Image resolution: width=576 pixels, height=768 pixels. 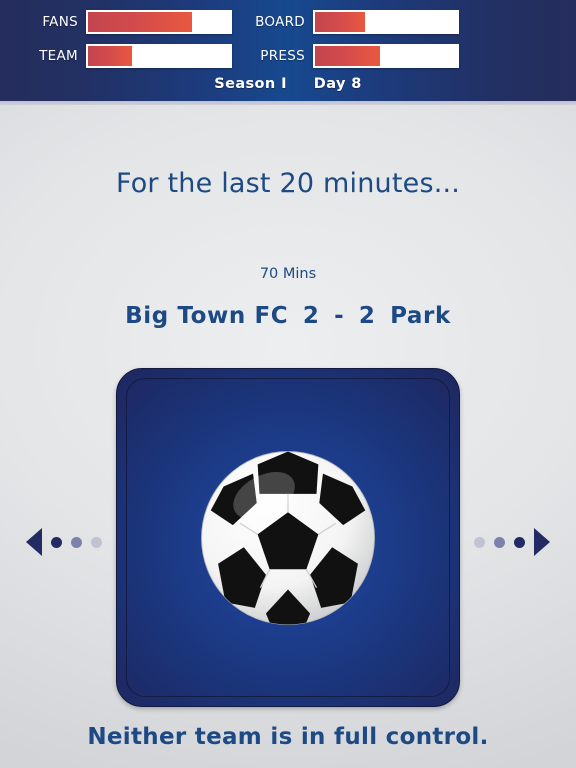 I want to click on nav-prev-group, so click(x=64, y=542).